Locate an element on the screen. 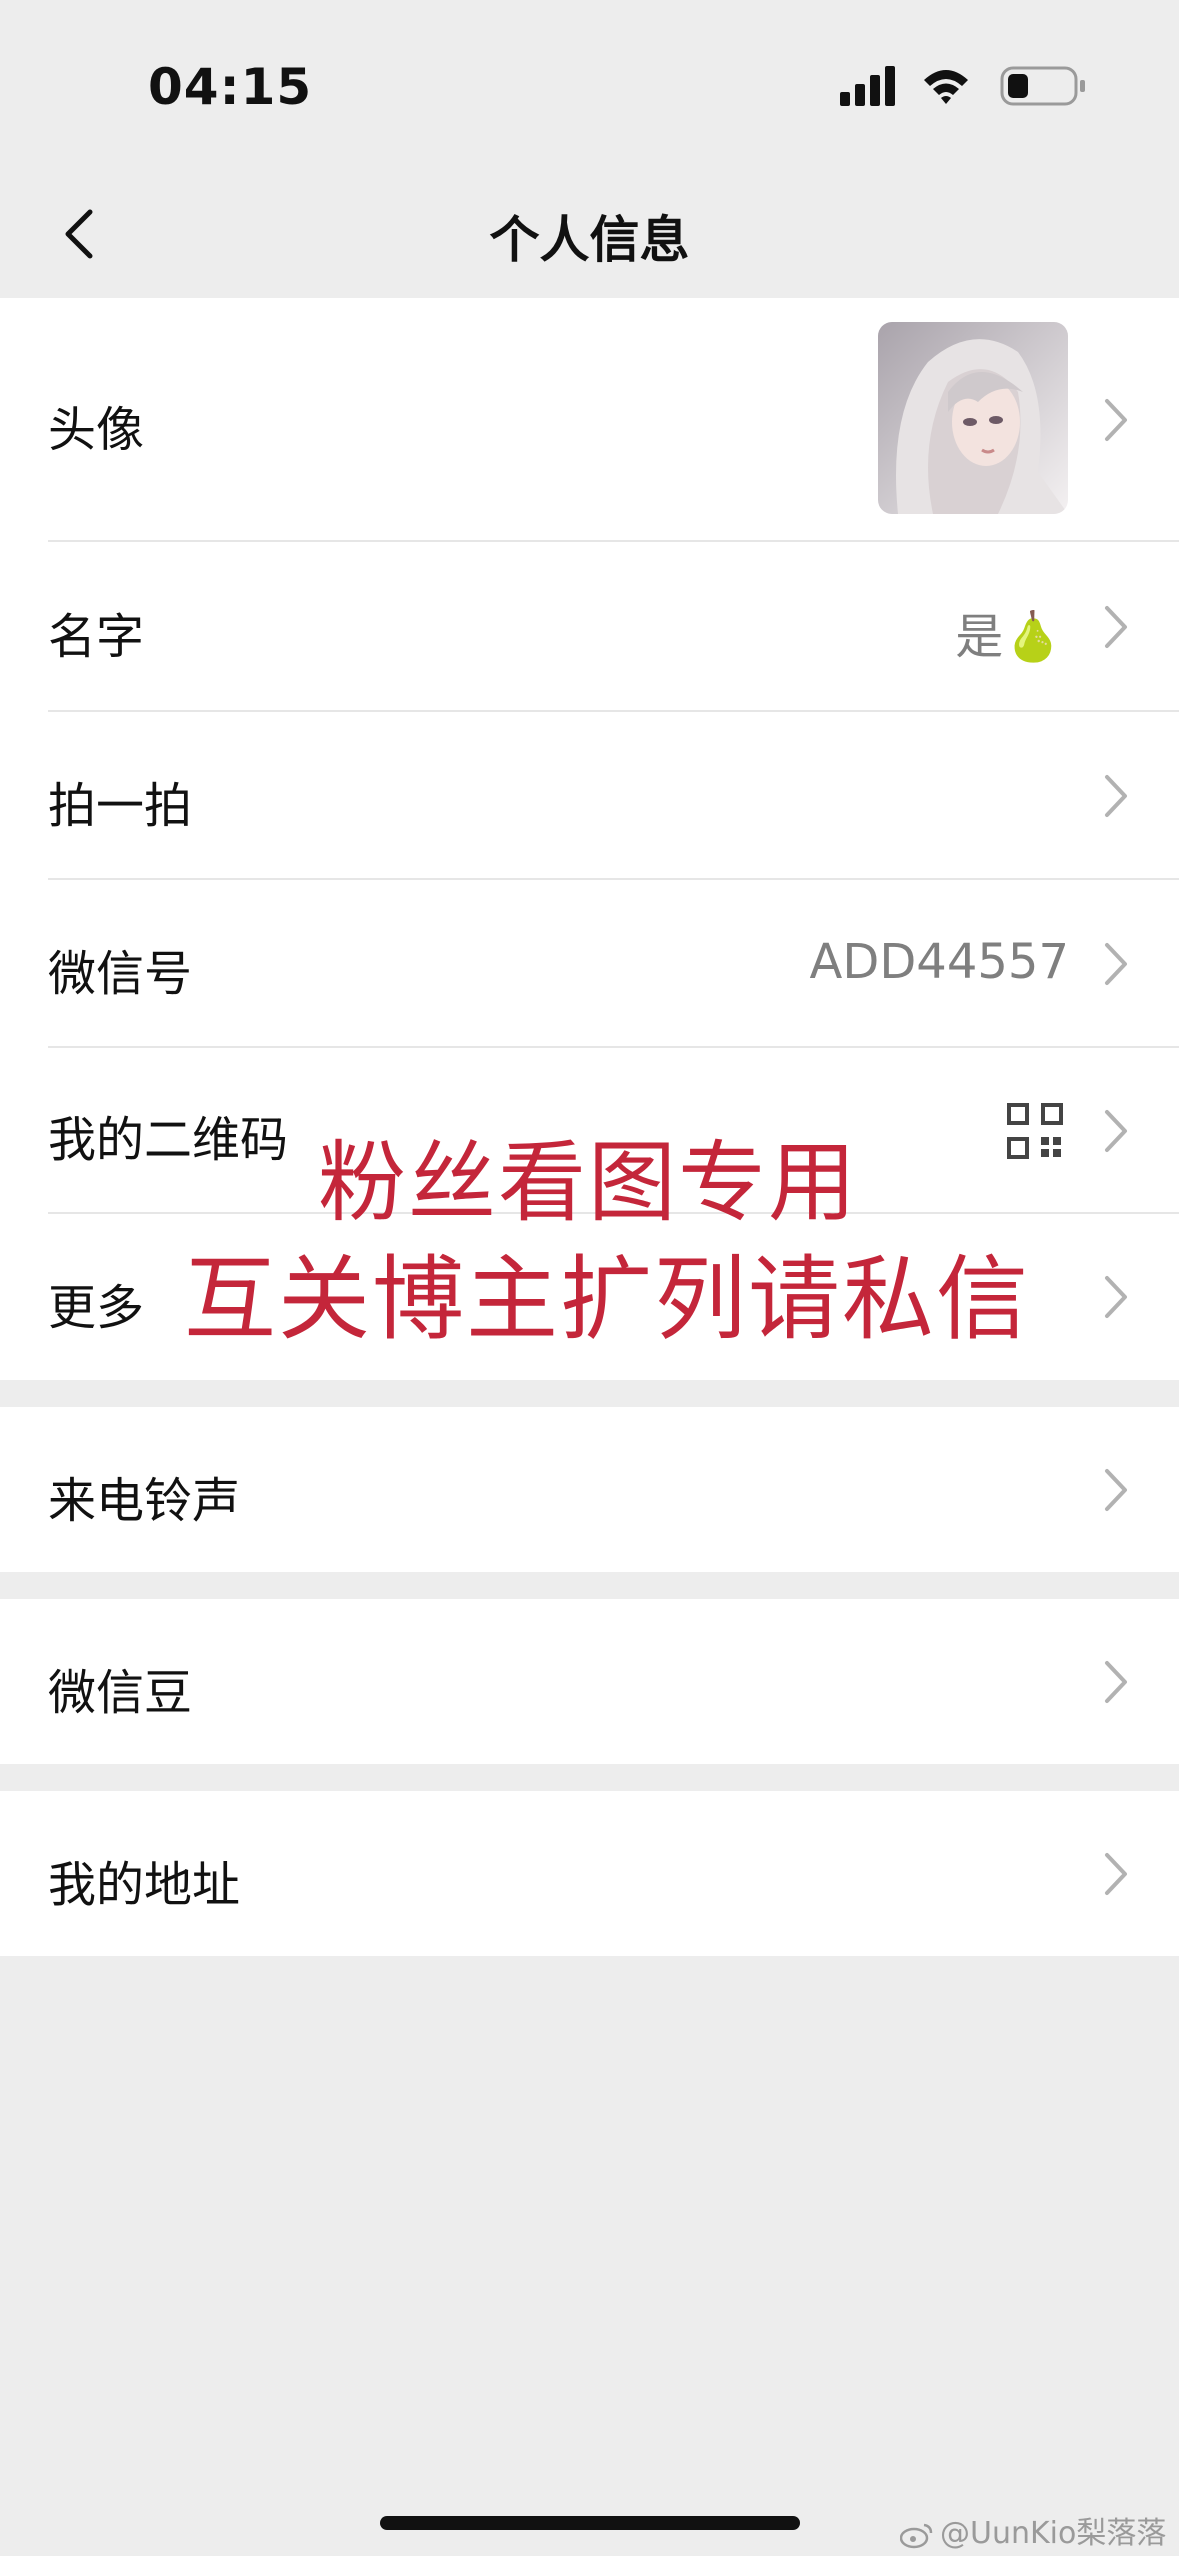  status-icons is located at coordinates (970, 87).